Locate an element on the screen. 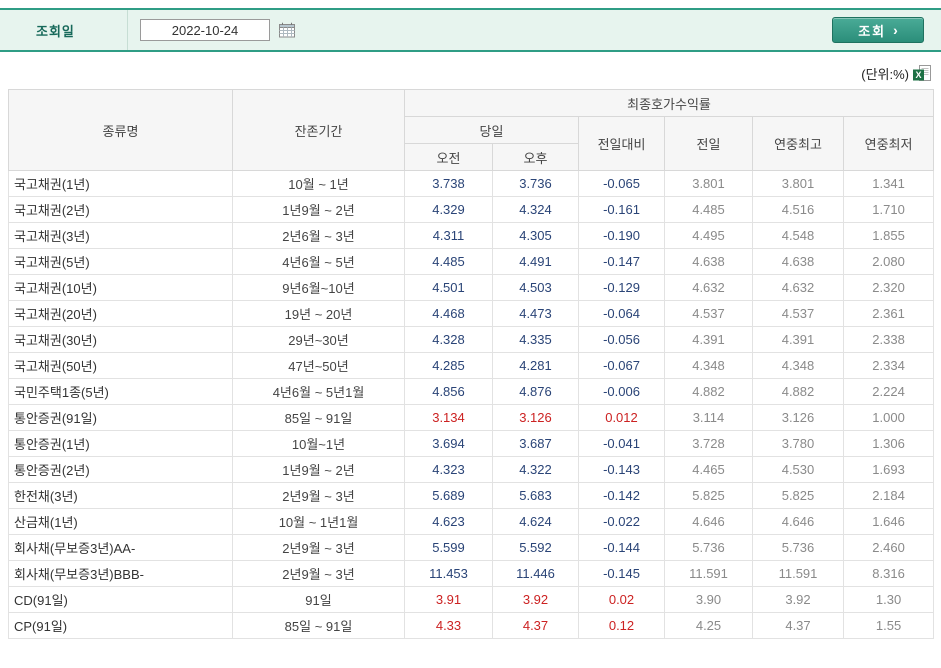 The width and height of the screenshot is (941, 668). yield-prev-day: 4.391 is located at coordinates (708, 339).